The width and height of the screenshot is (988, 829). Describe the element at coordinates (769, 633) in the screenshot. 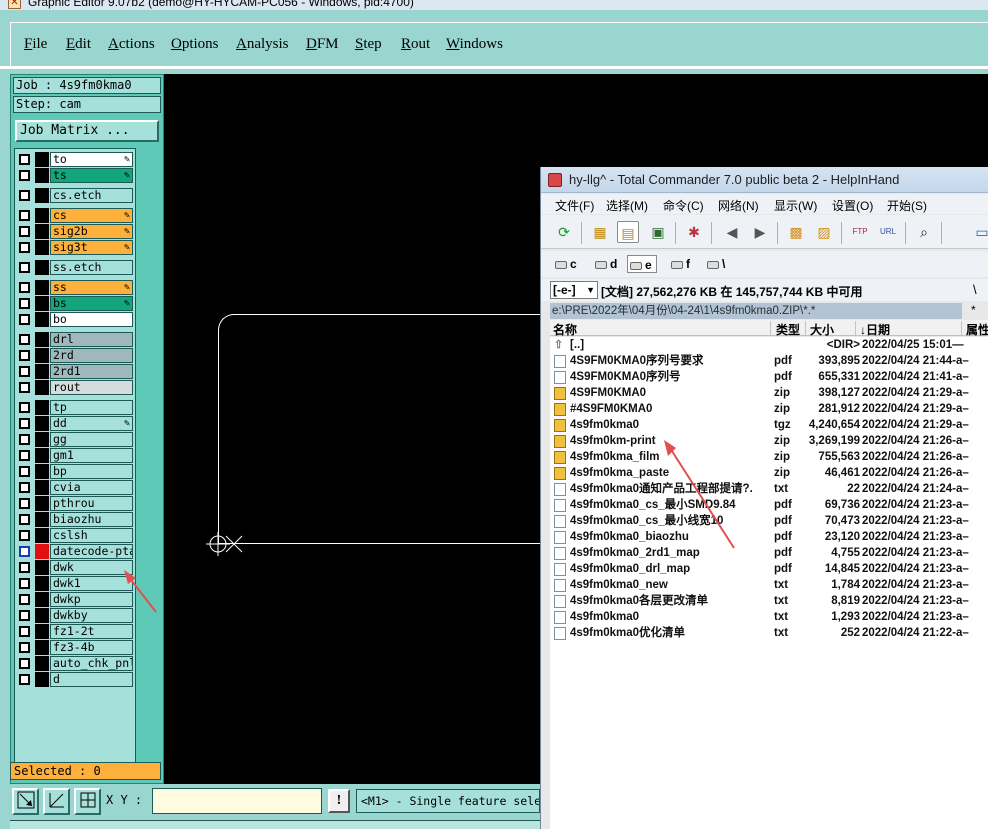

I see `file-row: 4s9fm0kma0优化清单 txt 252 2022/04/24 21:22-a–` at that location.